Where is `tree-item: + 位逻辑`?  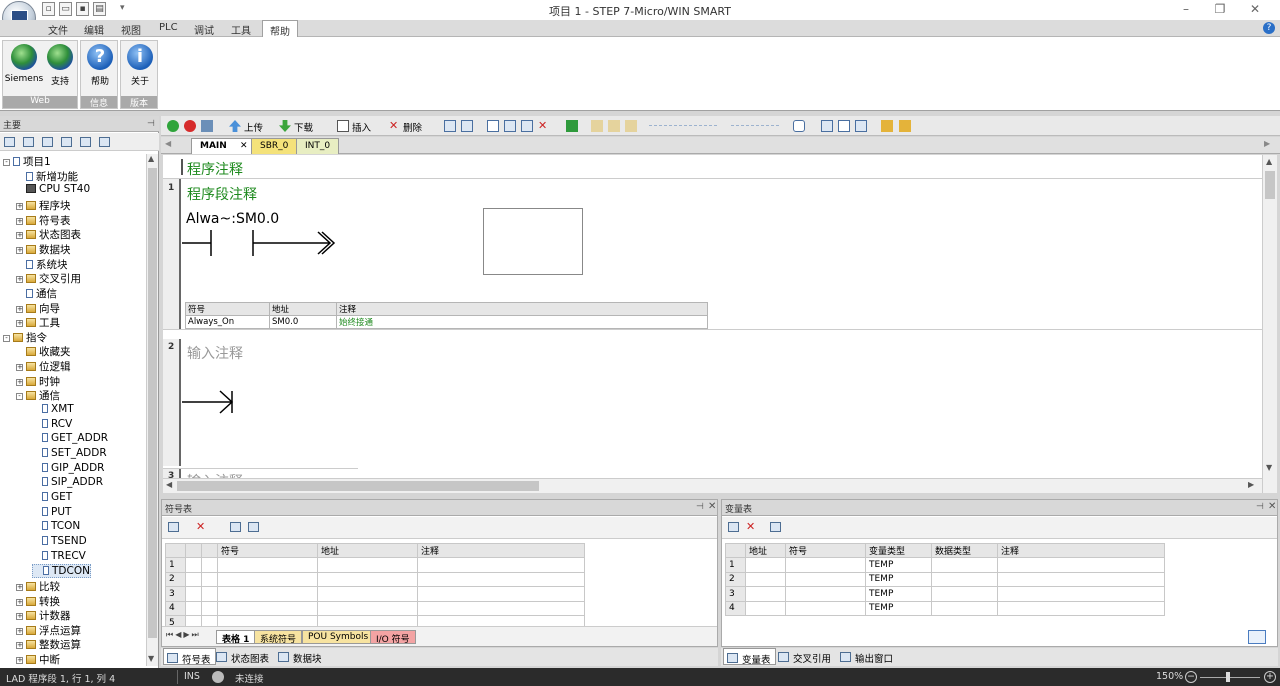 tree-item: + 位逻辑 is located at coordinates (43, 366).